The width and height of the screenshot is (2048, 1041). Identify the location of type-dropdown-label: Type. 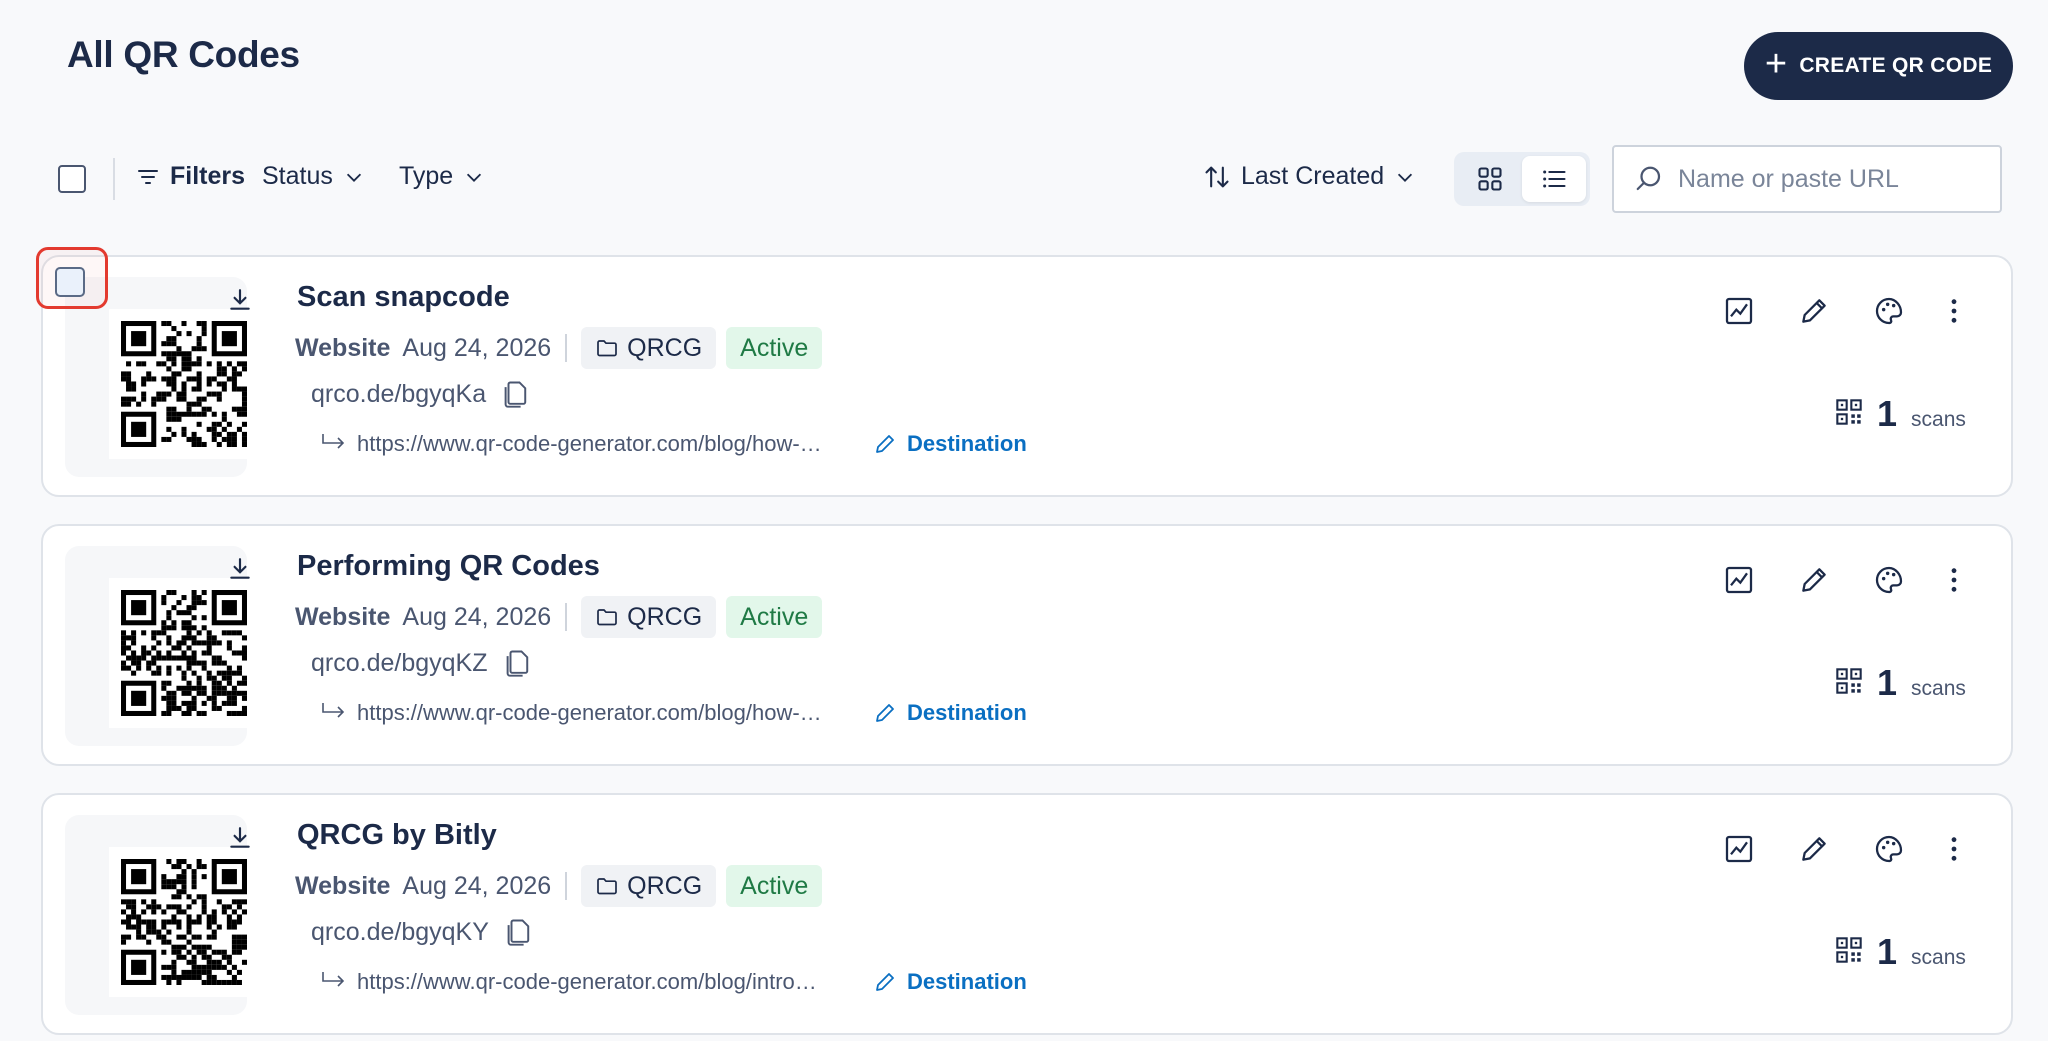
(426, 176).